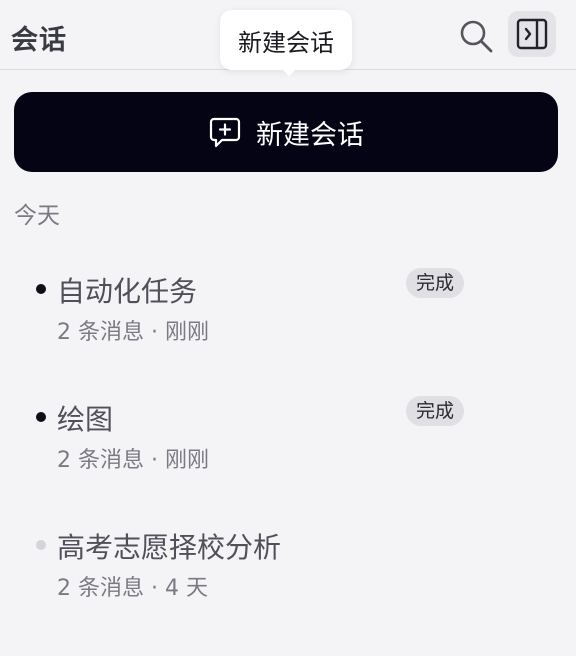 This screenshot has height=656, width=576. Describe the element at coordinates (289, 71) in the screenshot. I see `tooltip-arrow` at that location.